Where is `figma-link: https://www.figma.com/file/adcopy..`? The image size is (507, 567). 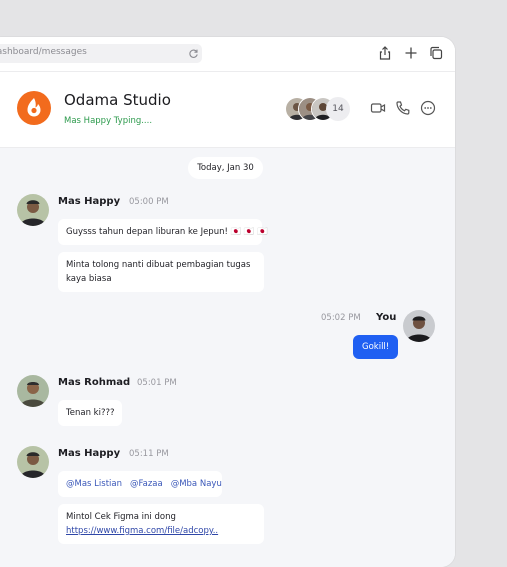 figma-link: https://www.figma.com/file/adcopy.. is located at coordinates (161, 531).